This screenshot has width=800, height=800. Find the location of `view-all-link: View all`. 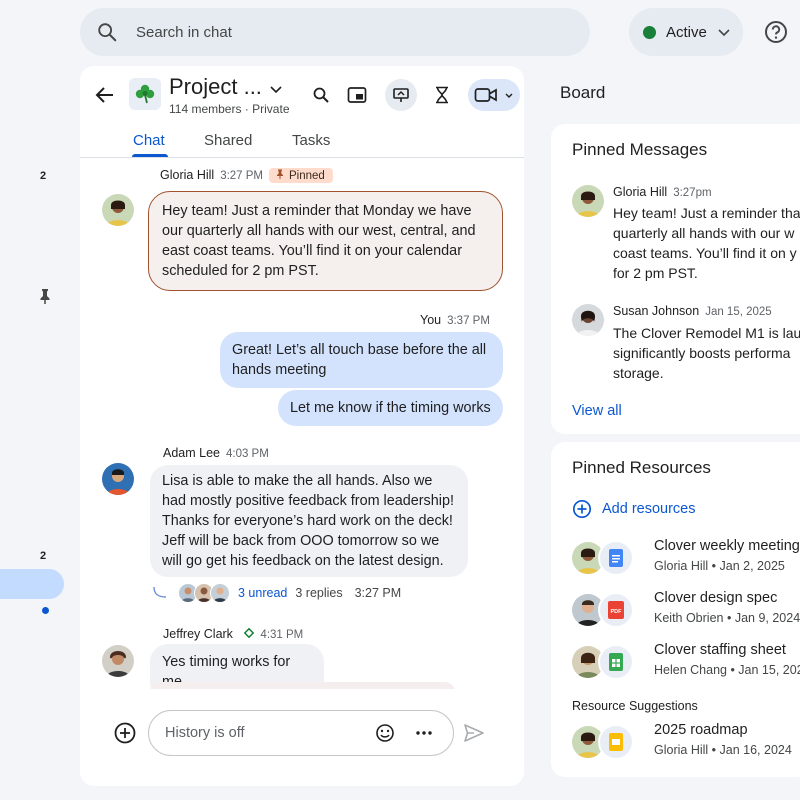

view-all-link: View all is located at coordinates (597, 411).